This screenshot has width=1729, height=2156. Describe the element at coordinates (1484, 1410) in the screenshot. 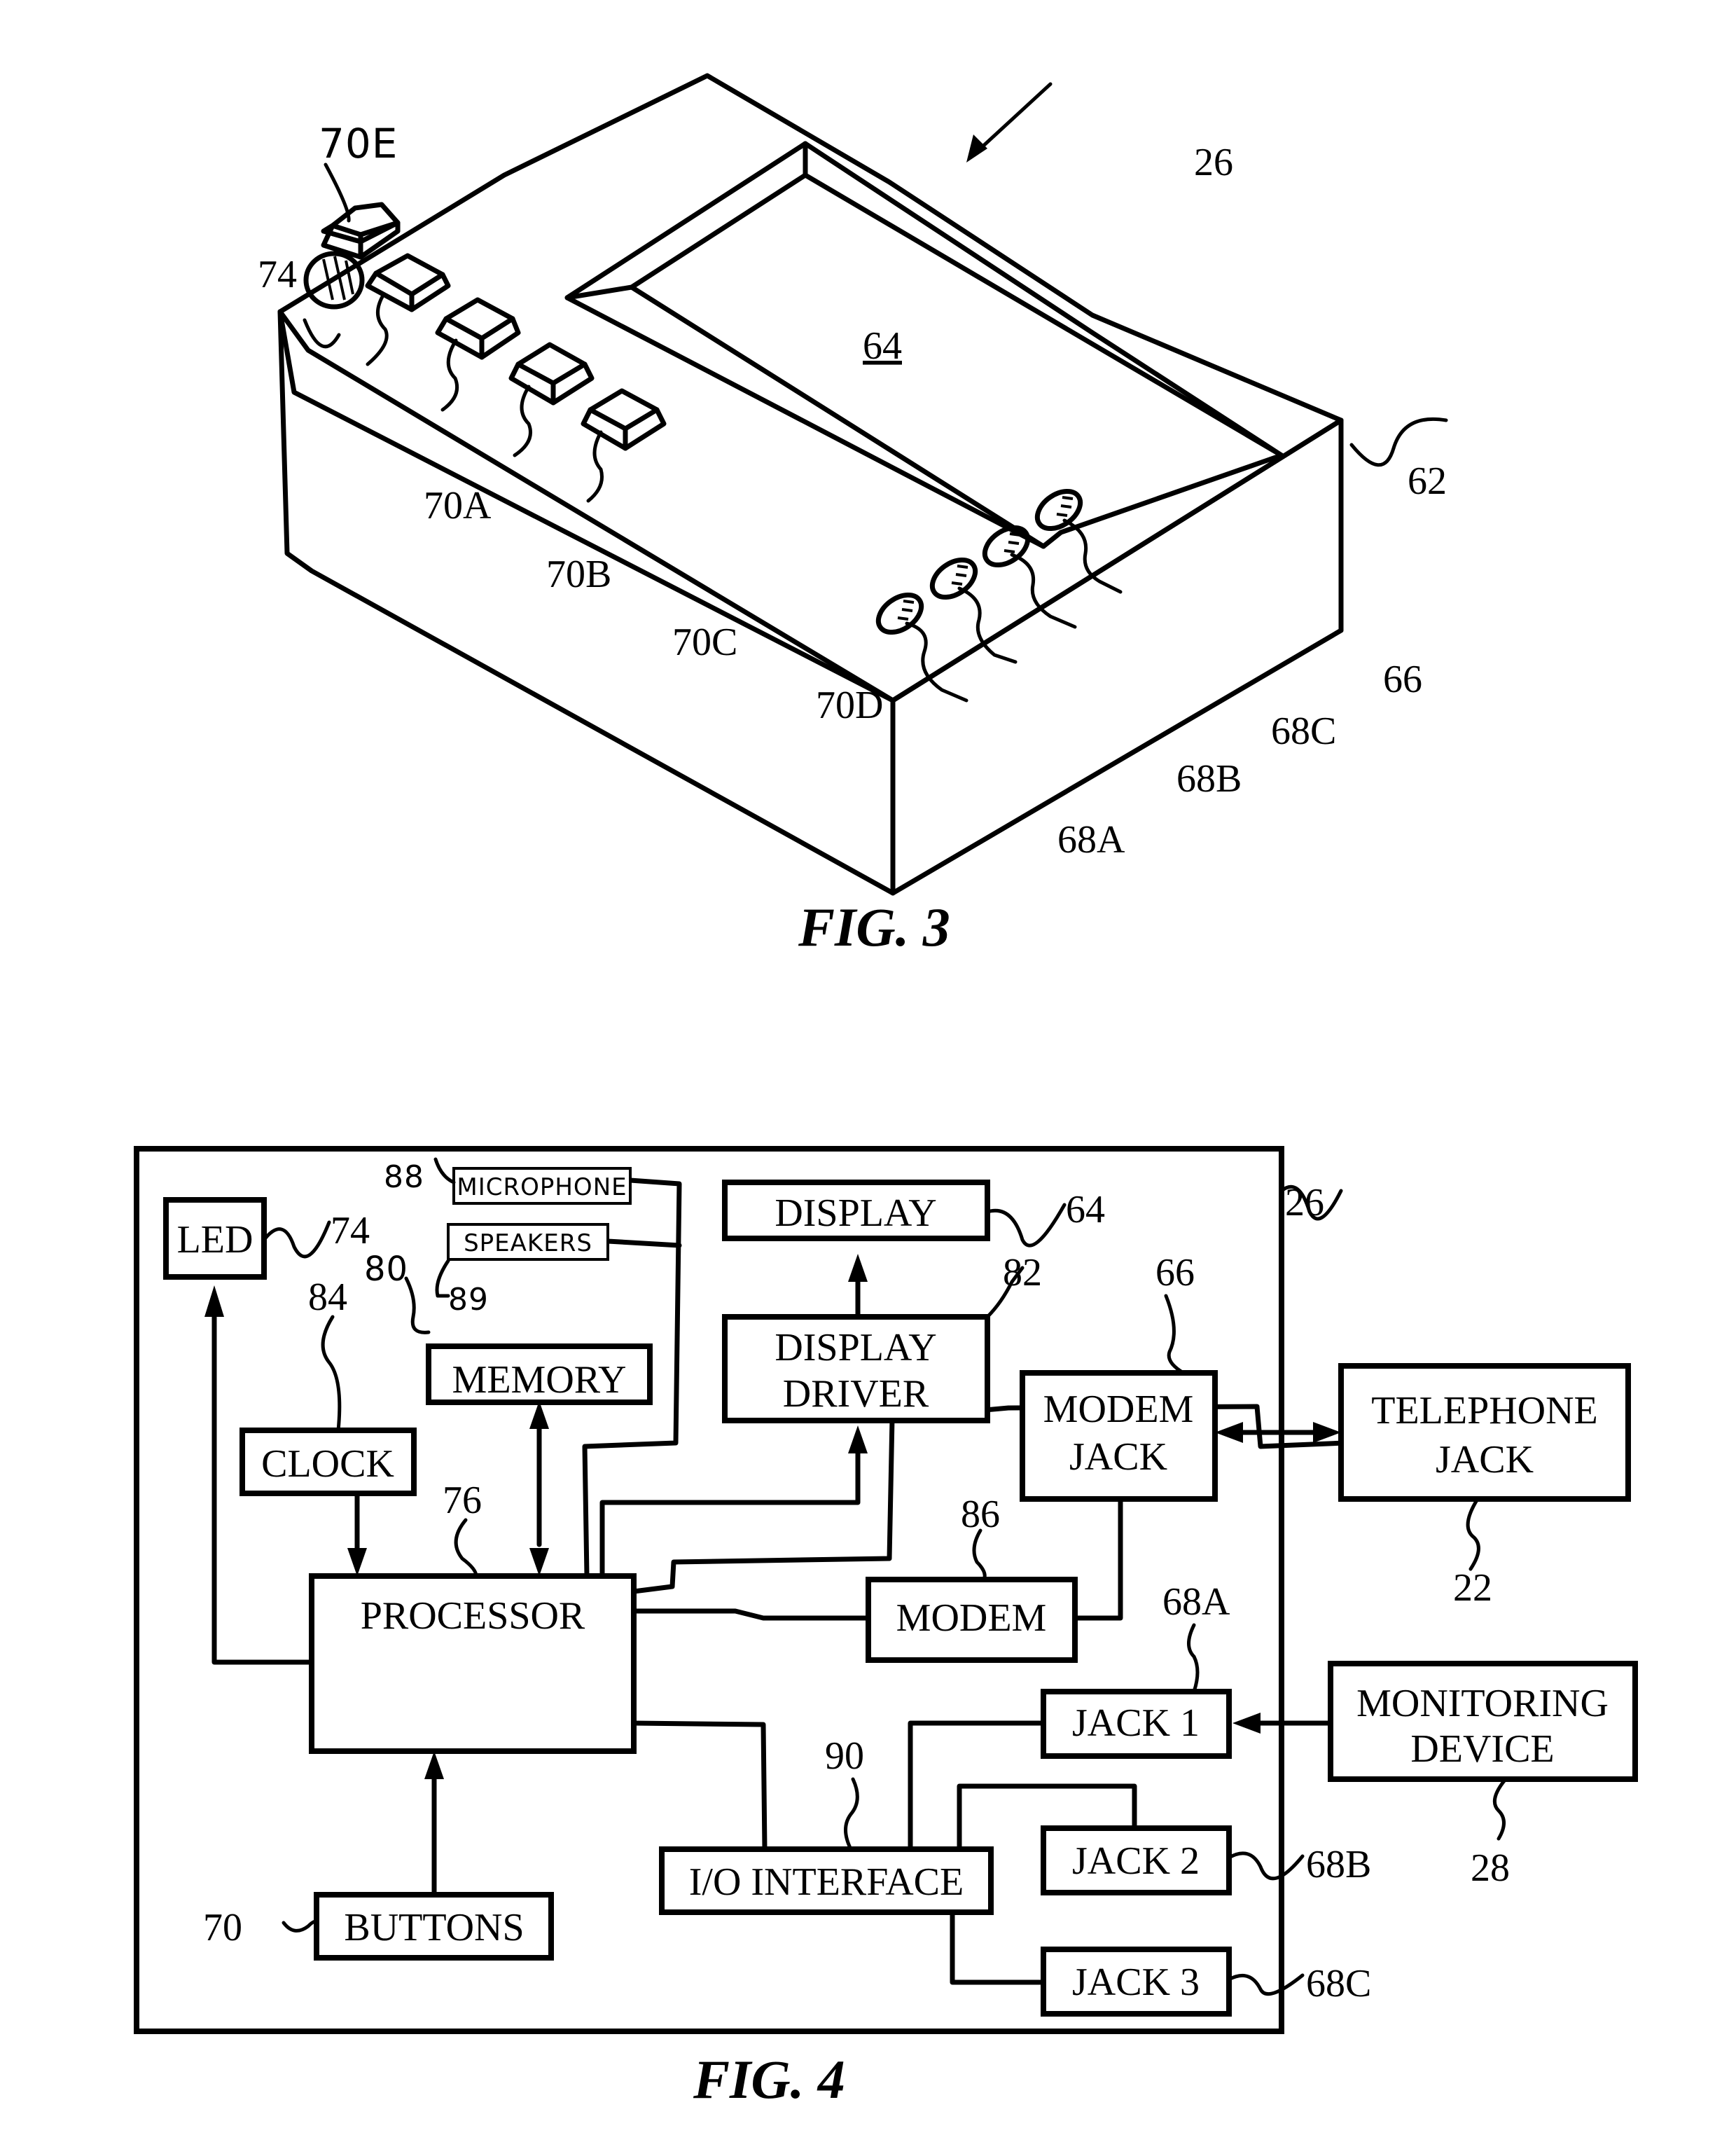

I see `block-telephone-jack-label-1: TELEPHONE` at that location.